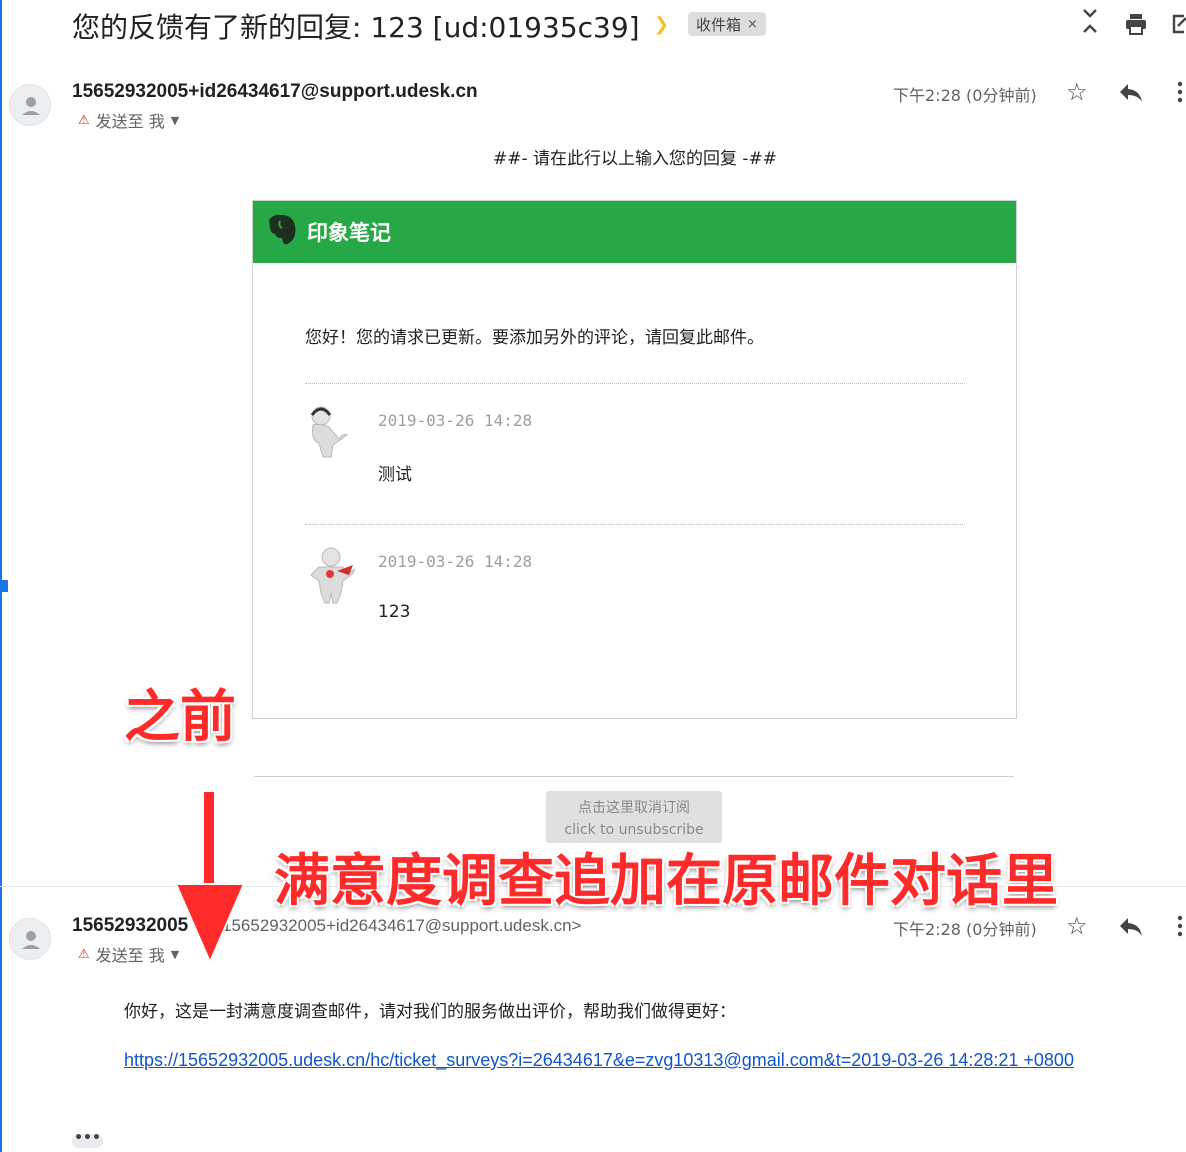 The height and width of the screenshot is (1152, 1186). Describe the element at coordinates (634, 808) in the screenshot. I see `unsubscribe-label-zh: 点击这里取消订阅` at that location.